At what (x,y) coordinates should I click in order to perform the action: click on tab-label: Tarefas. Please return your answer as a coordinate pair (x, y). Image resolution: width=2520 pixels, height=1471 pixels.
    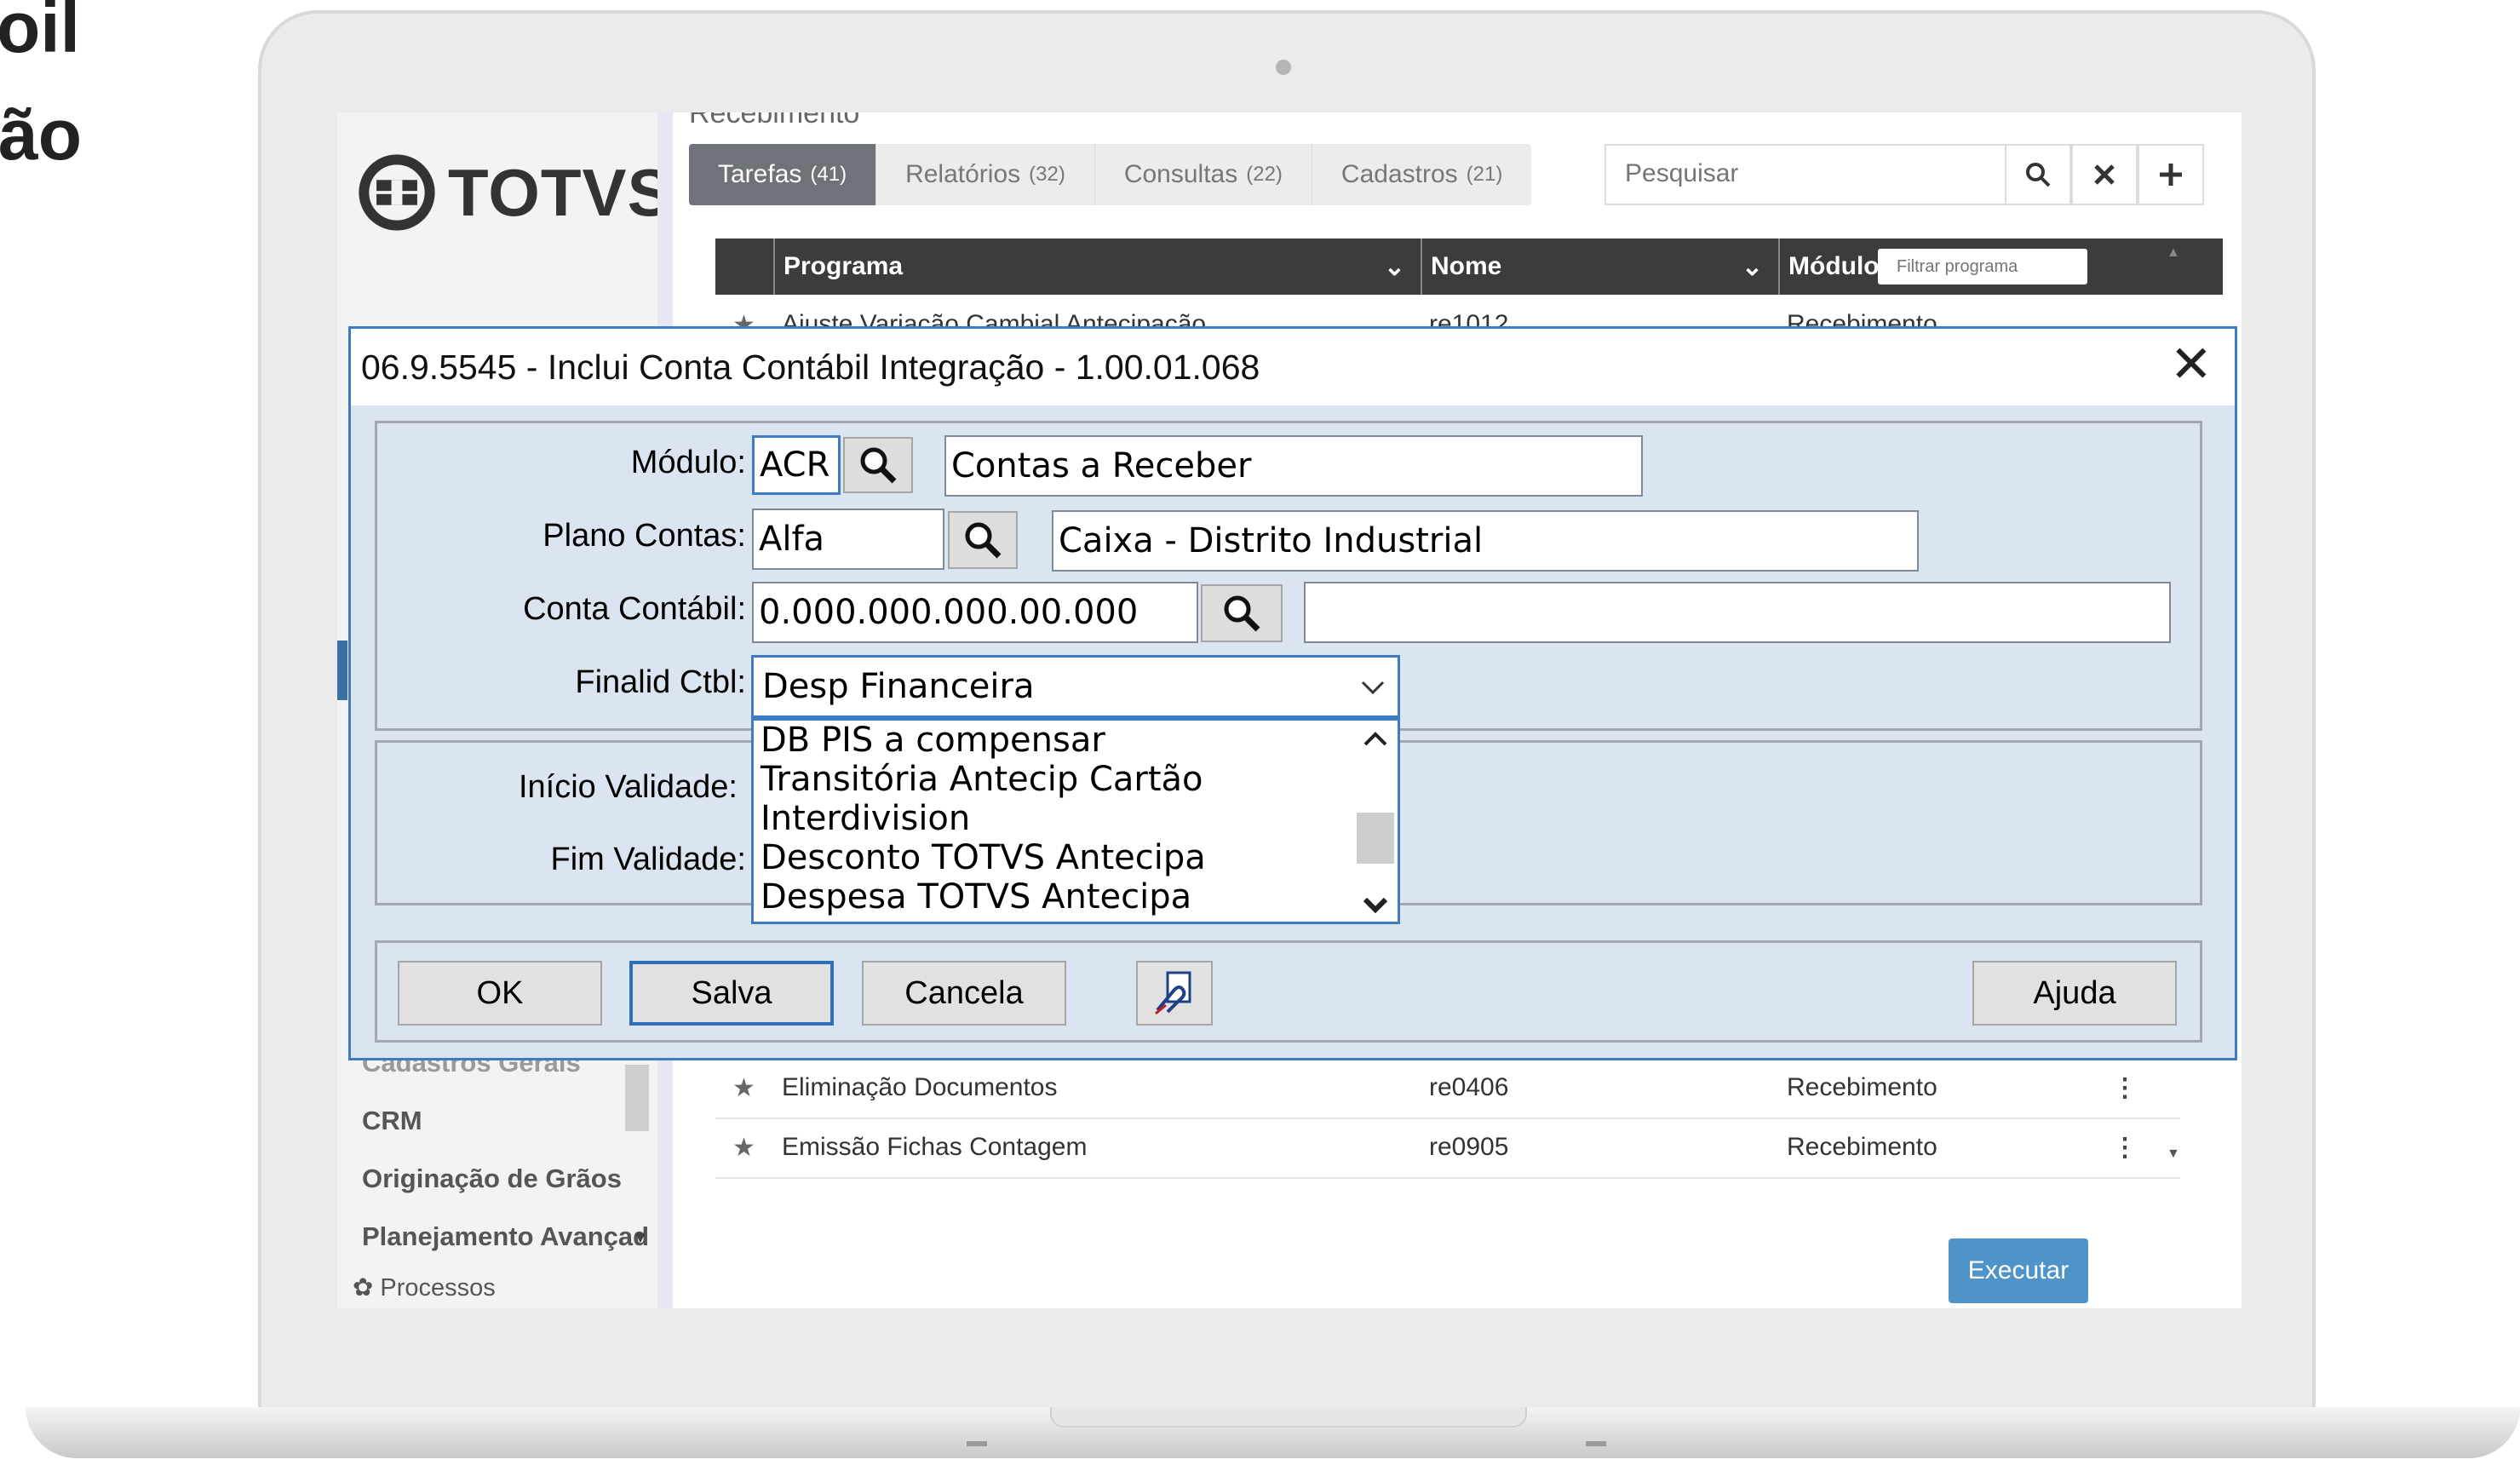
    Looking at the image, I should click on (760, 174).